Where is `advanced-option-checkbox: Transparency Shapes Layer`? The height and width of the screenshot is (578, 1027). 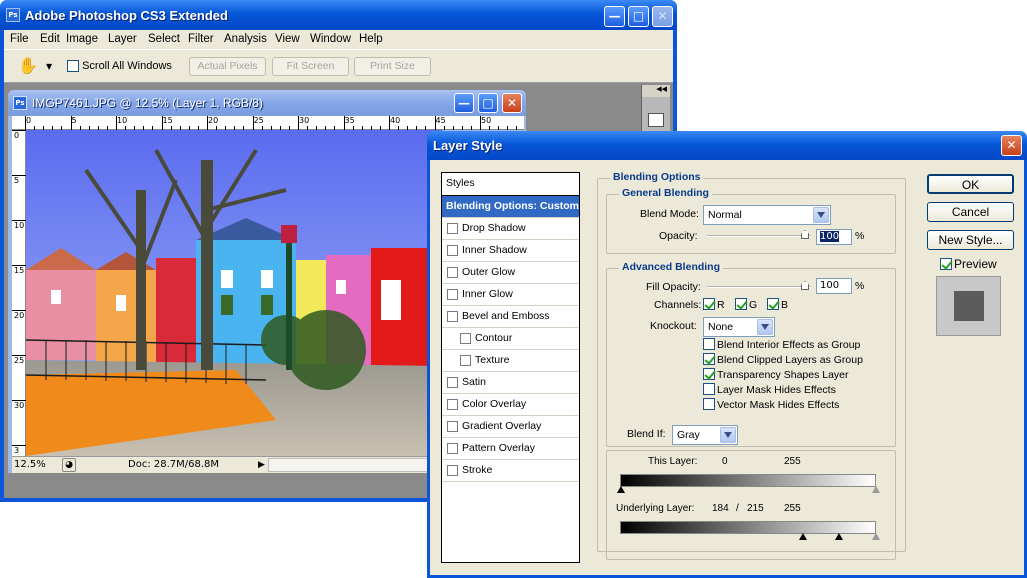 advanced-option-checkbox: Transparency Shapes Layer is located at coordinates (776, 374).